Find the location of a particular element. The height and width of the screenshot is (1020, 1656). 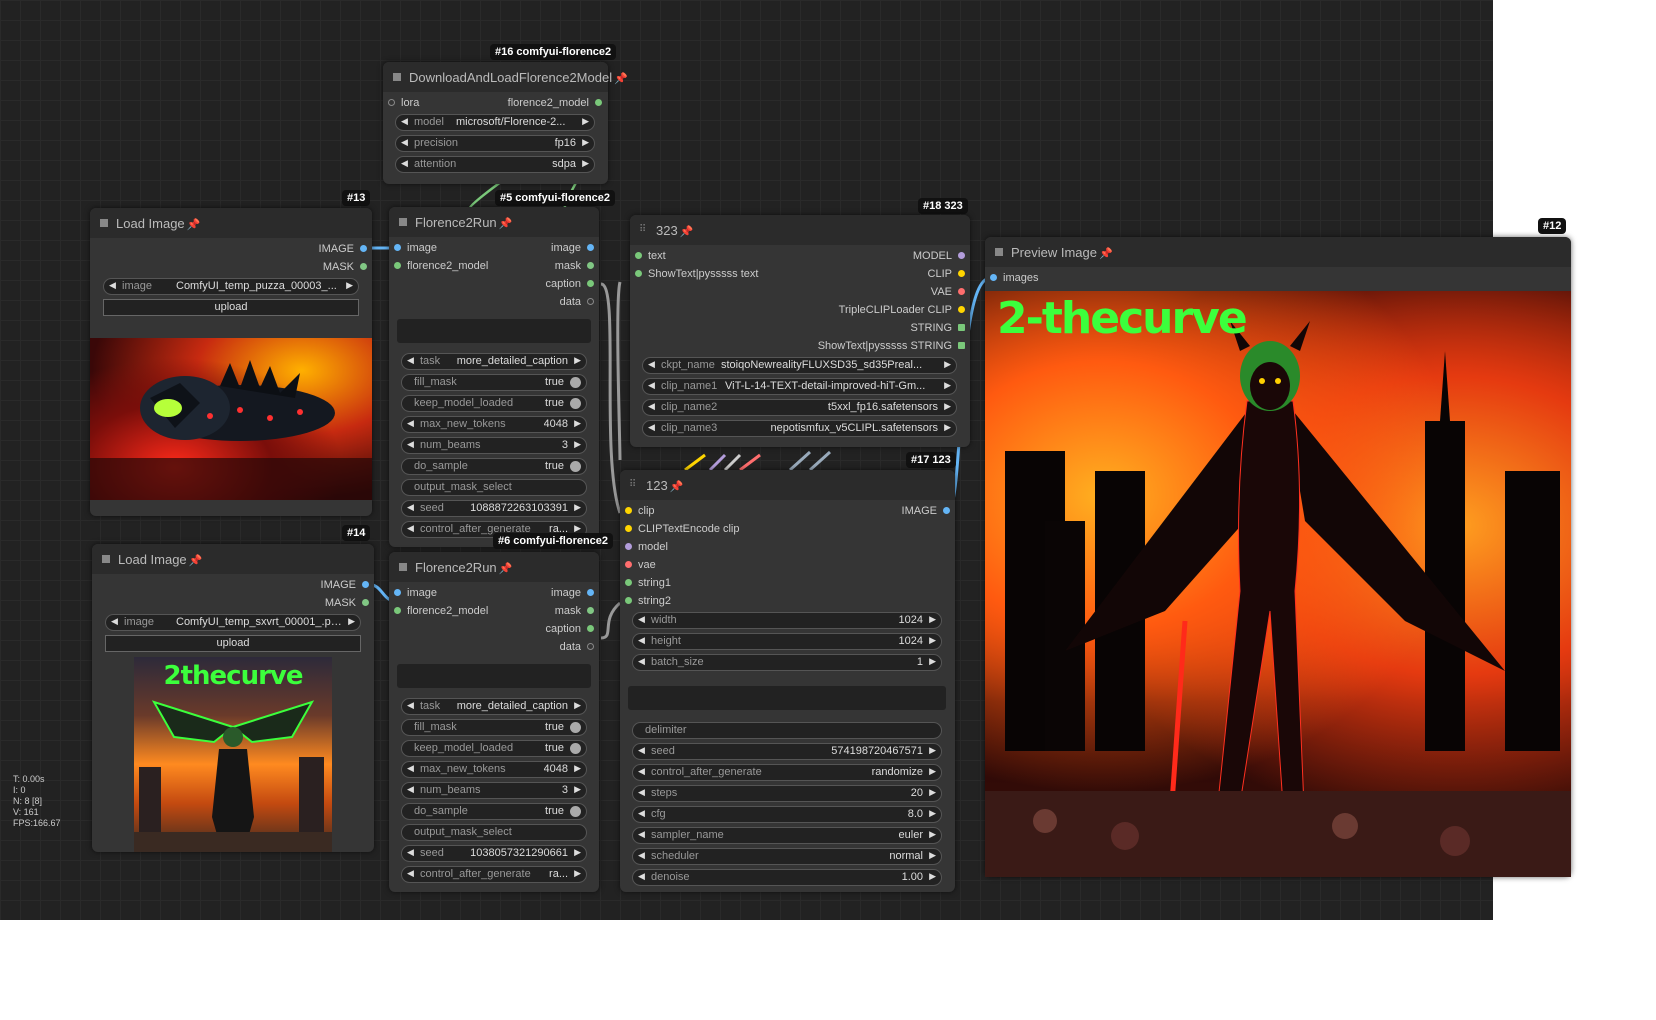

output-showtext-string: ShowText|pysssss STRING is located at coordinates (865, 346).